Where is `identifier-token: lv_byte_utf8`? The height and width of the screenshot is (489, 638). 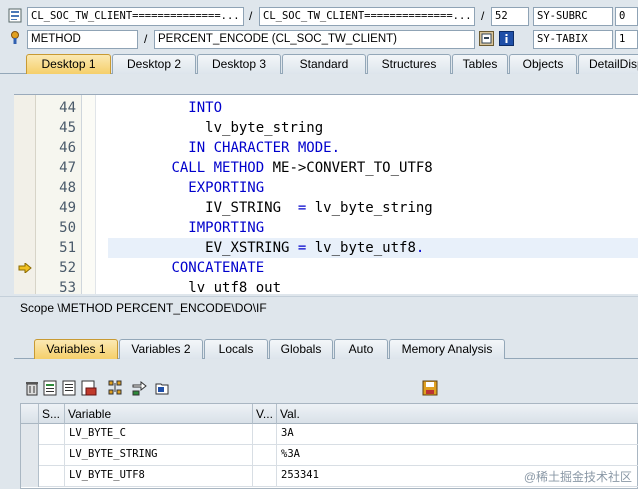
identifier-token: lv_byte_utf8 is located at coordinates (365, 248).